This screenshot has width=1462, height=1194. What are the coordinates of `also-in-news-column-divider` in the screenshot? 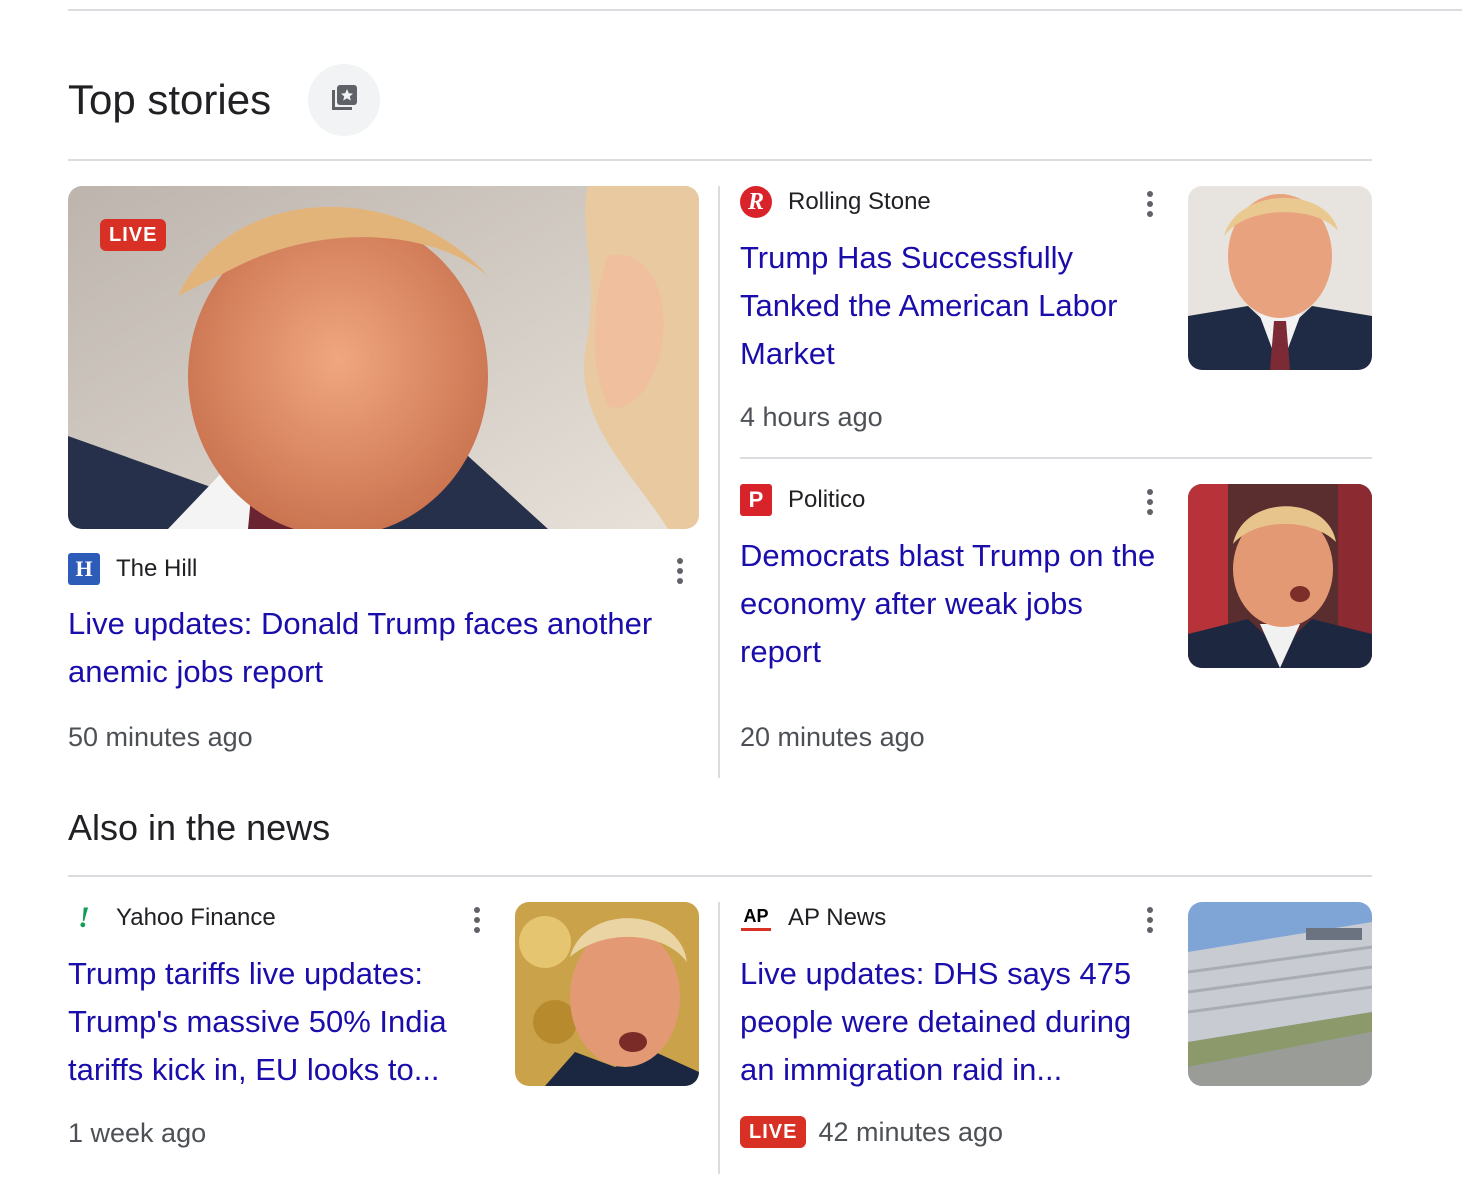 It's located at (719, 1038).